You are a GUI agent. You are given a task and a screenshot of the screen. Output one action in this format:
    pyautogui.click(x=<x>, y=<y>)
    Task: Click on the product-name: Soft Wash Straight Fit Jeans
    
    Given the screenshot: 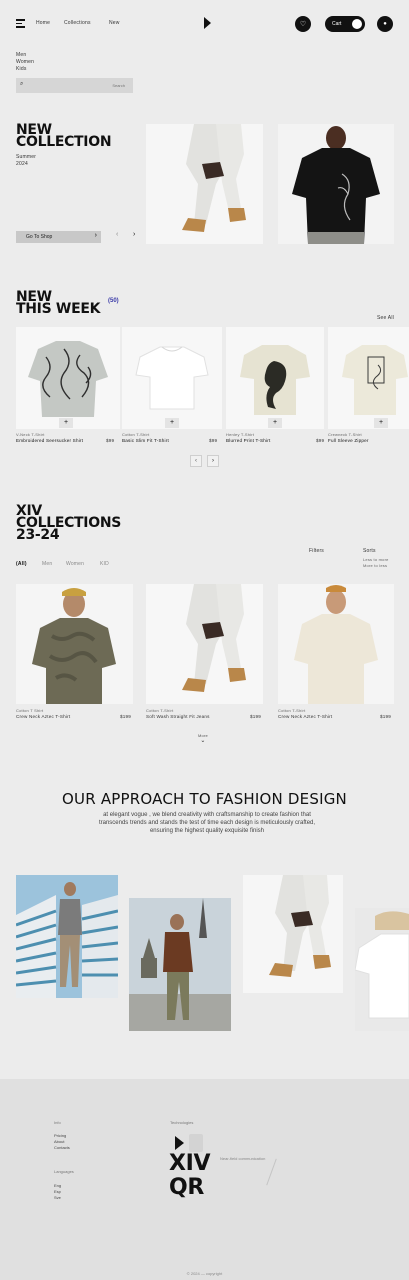 What is the action you would take?
    pyautogui.click(x=178, y=716)
    